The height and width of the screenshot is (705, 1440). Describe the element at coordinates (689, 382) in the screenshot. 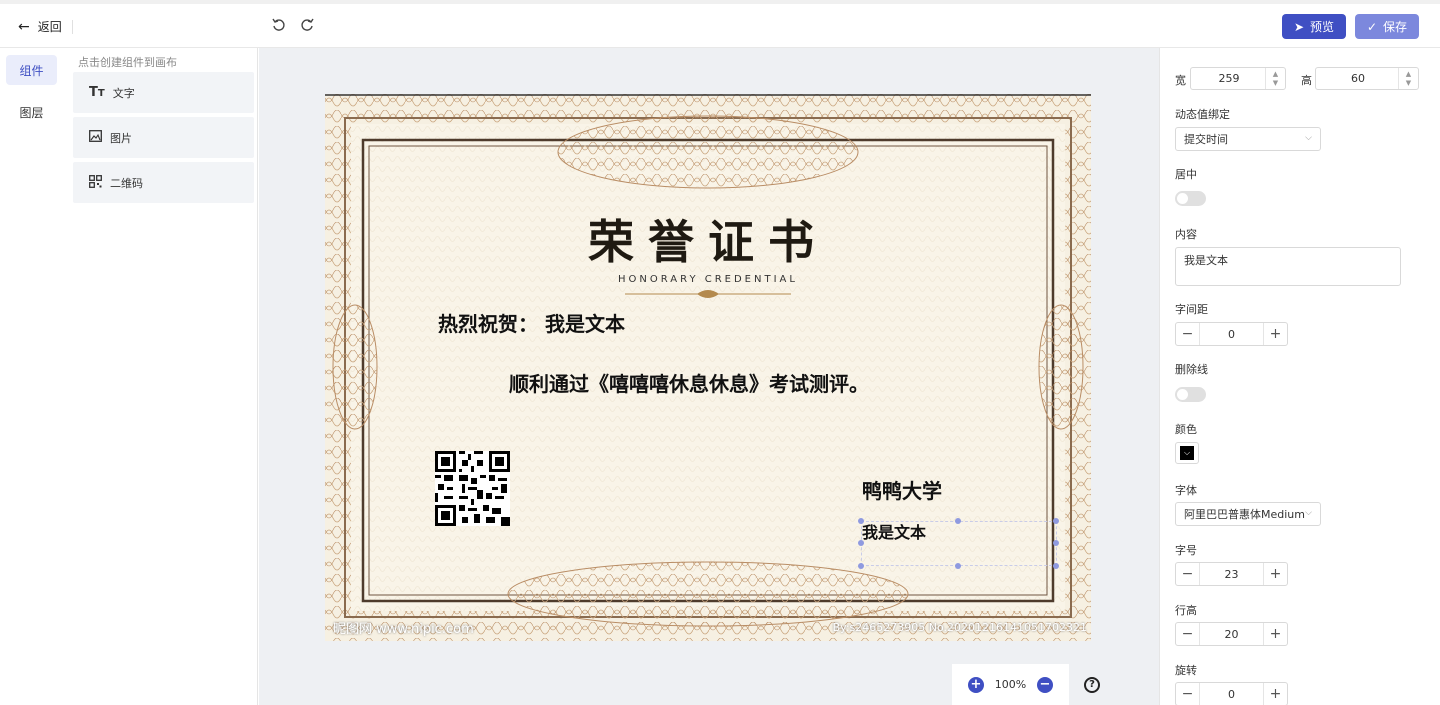

I see `exam-text: 顺利通过《嘻嘻嘻休息休息》考试测评。` at that location.